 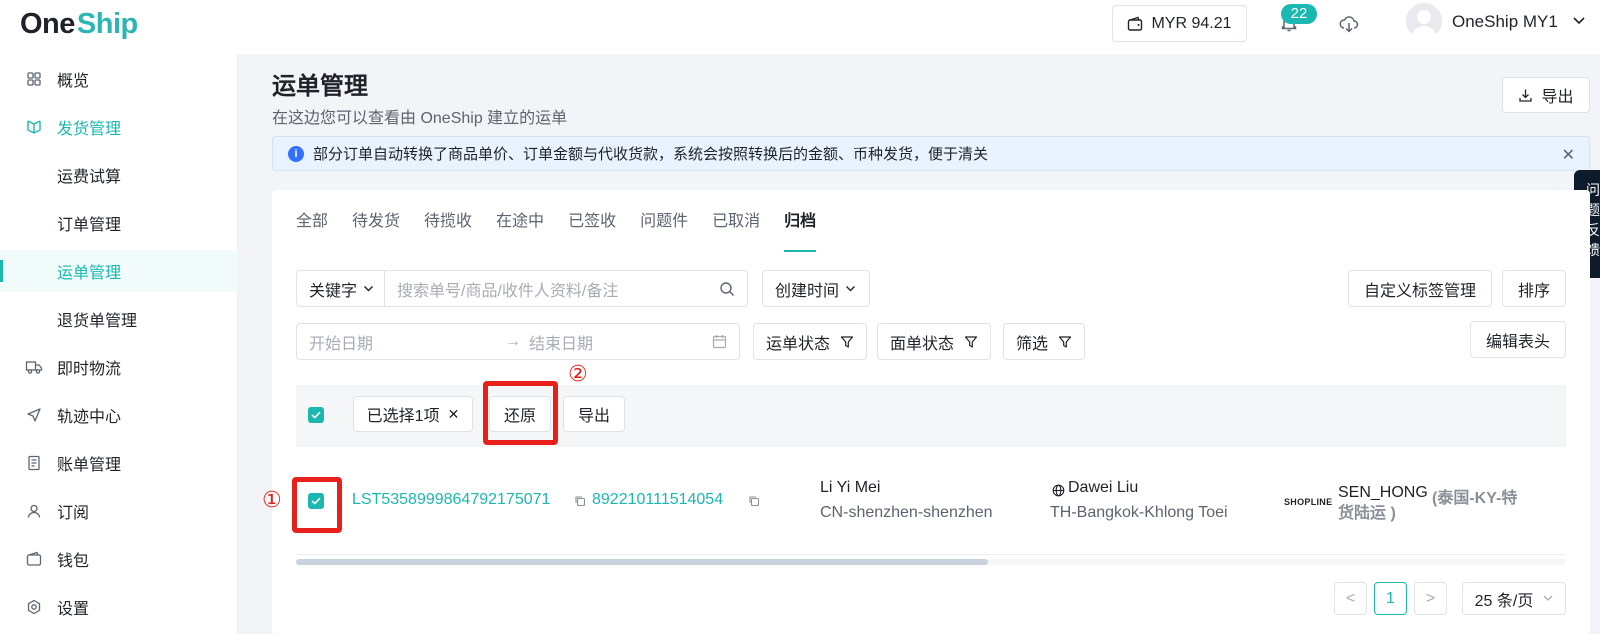 What do you see at coordinates (73, 609) in the screenshot?
I see `sidebar-item-label: 设置` at bounding box center [73, 609].